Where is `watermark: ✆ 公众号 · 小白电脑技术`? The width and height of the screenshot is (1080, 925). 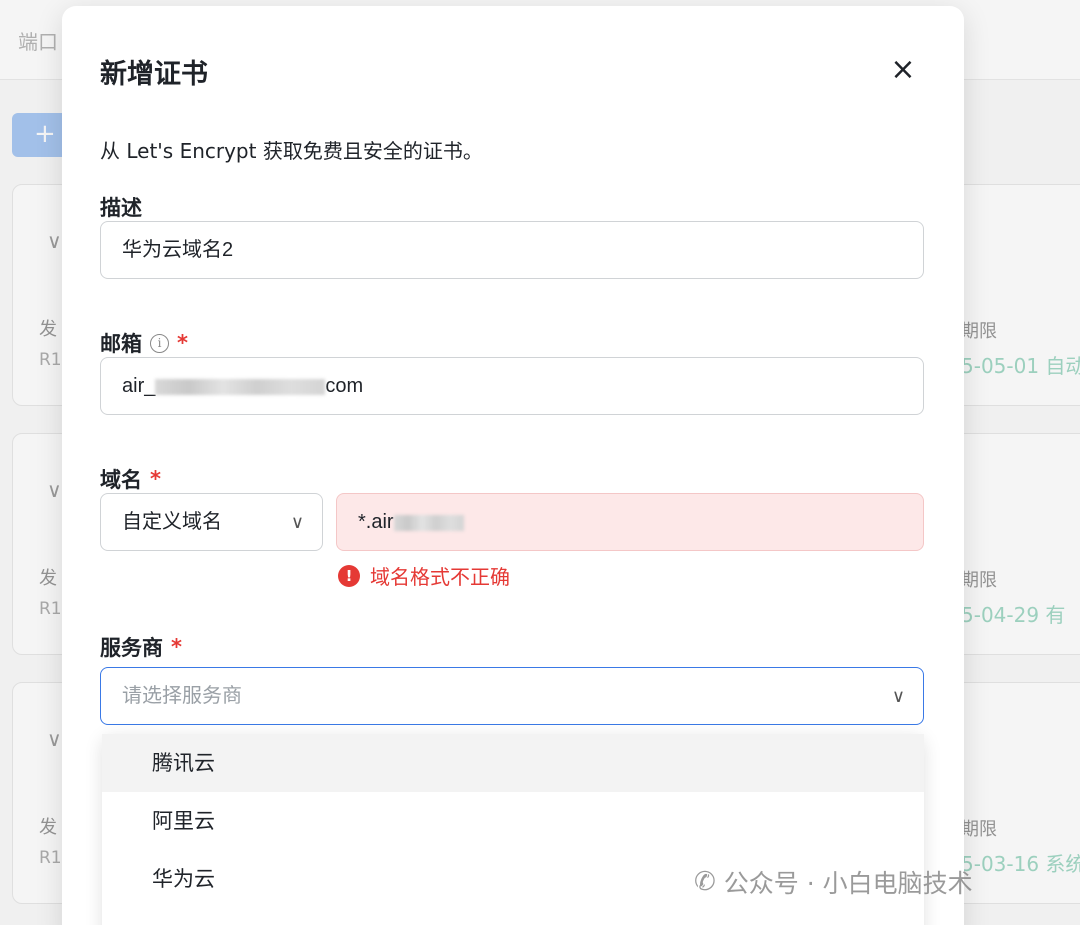 watermark: ✆ 公众号 · 小白电脑技术 is located at coordinates (833, 882).